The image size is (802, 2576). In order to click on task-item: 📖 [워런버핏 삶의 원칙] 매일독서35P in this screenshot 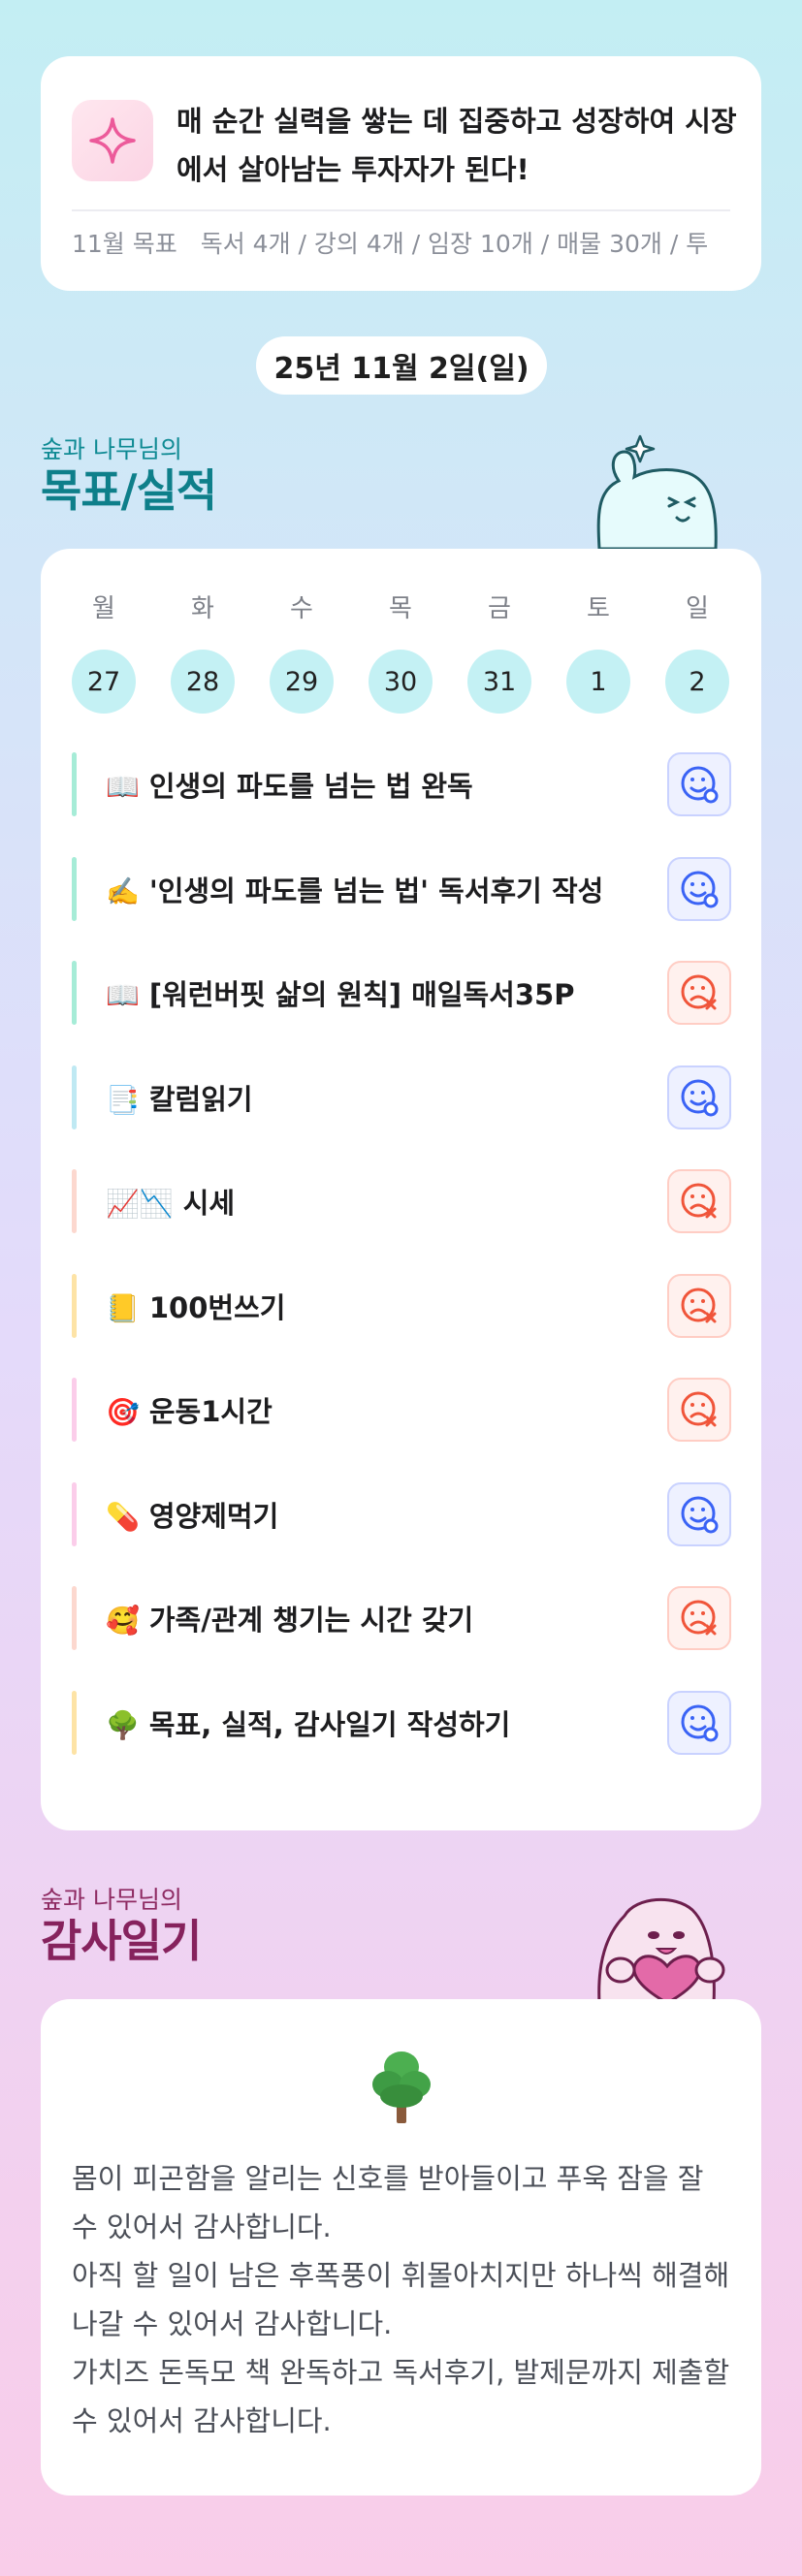, I will do `click(386, 993)`.